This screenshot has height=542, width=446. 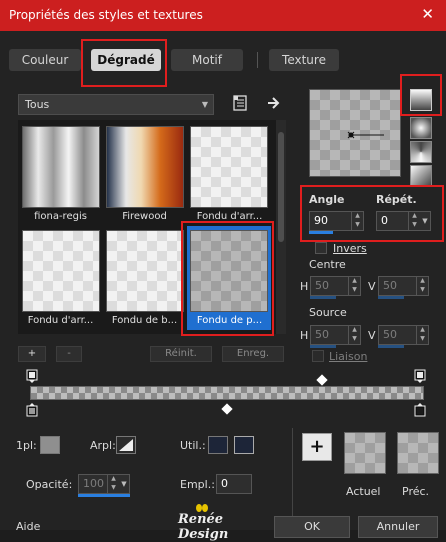 What do you see at coordinates (335, 335) in the screenshot?
I see `source-h-input: 50 ▲ ▼` at bounding box center [335, 335].